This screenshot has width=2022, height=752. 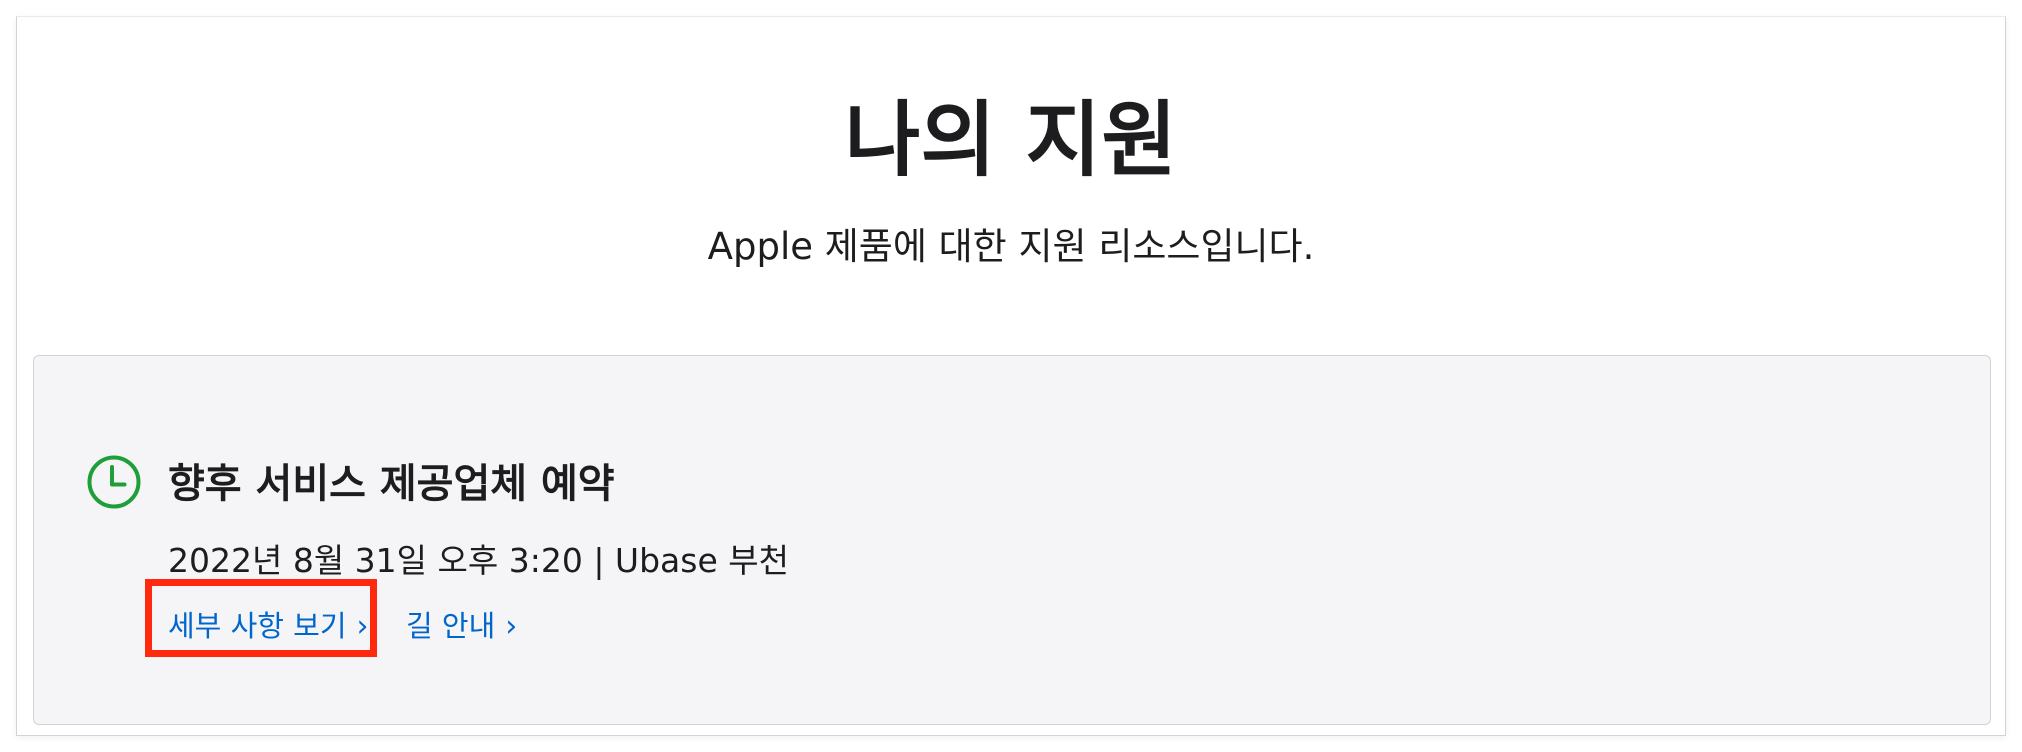 What do you see at coordinates (391, 484) in the screenshot?
I see `appointment-title: 향후 서비스 제공업체 예약` at bounding box center [391, 484].